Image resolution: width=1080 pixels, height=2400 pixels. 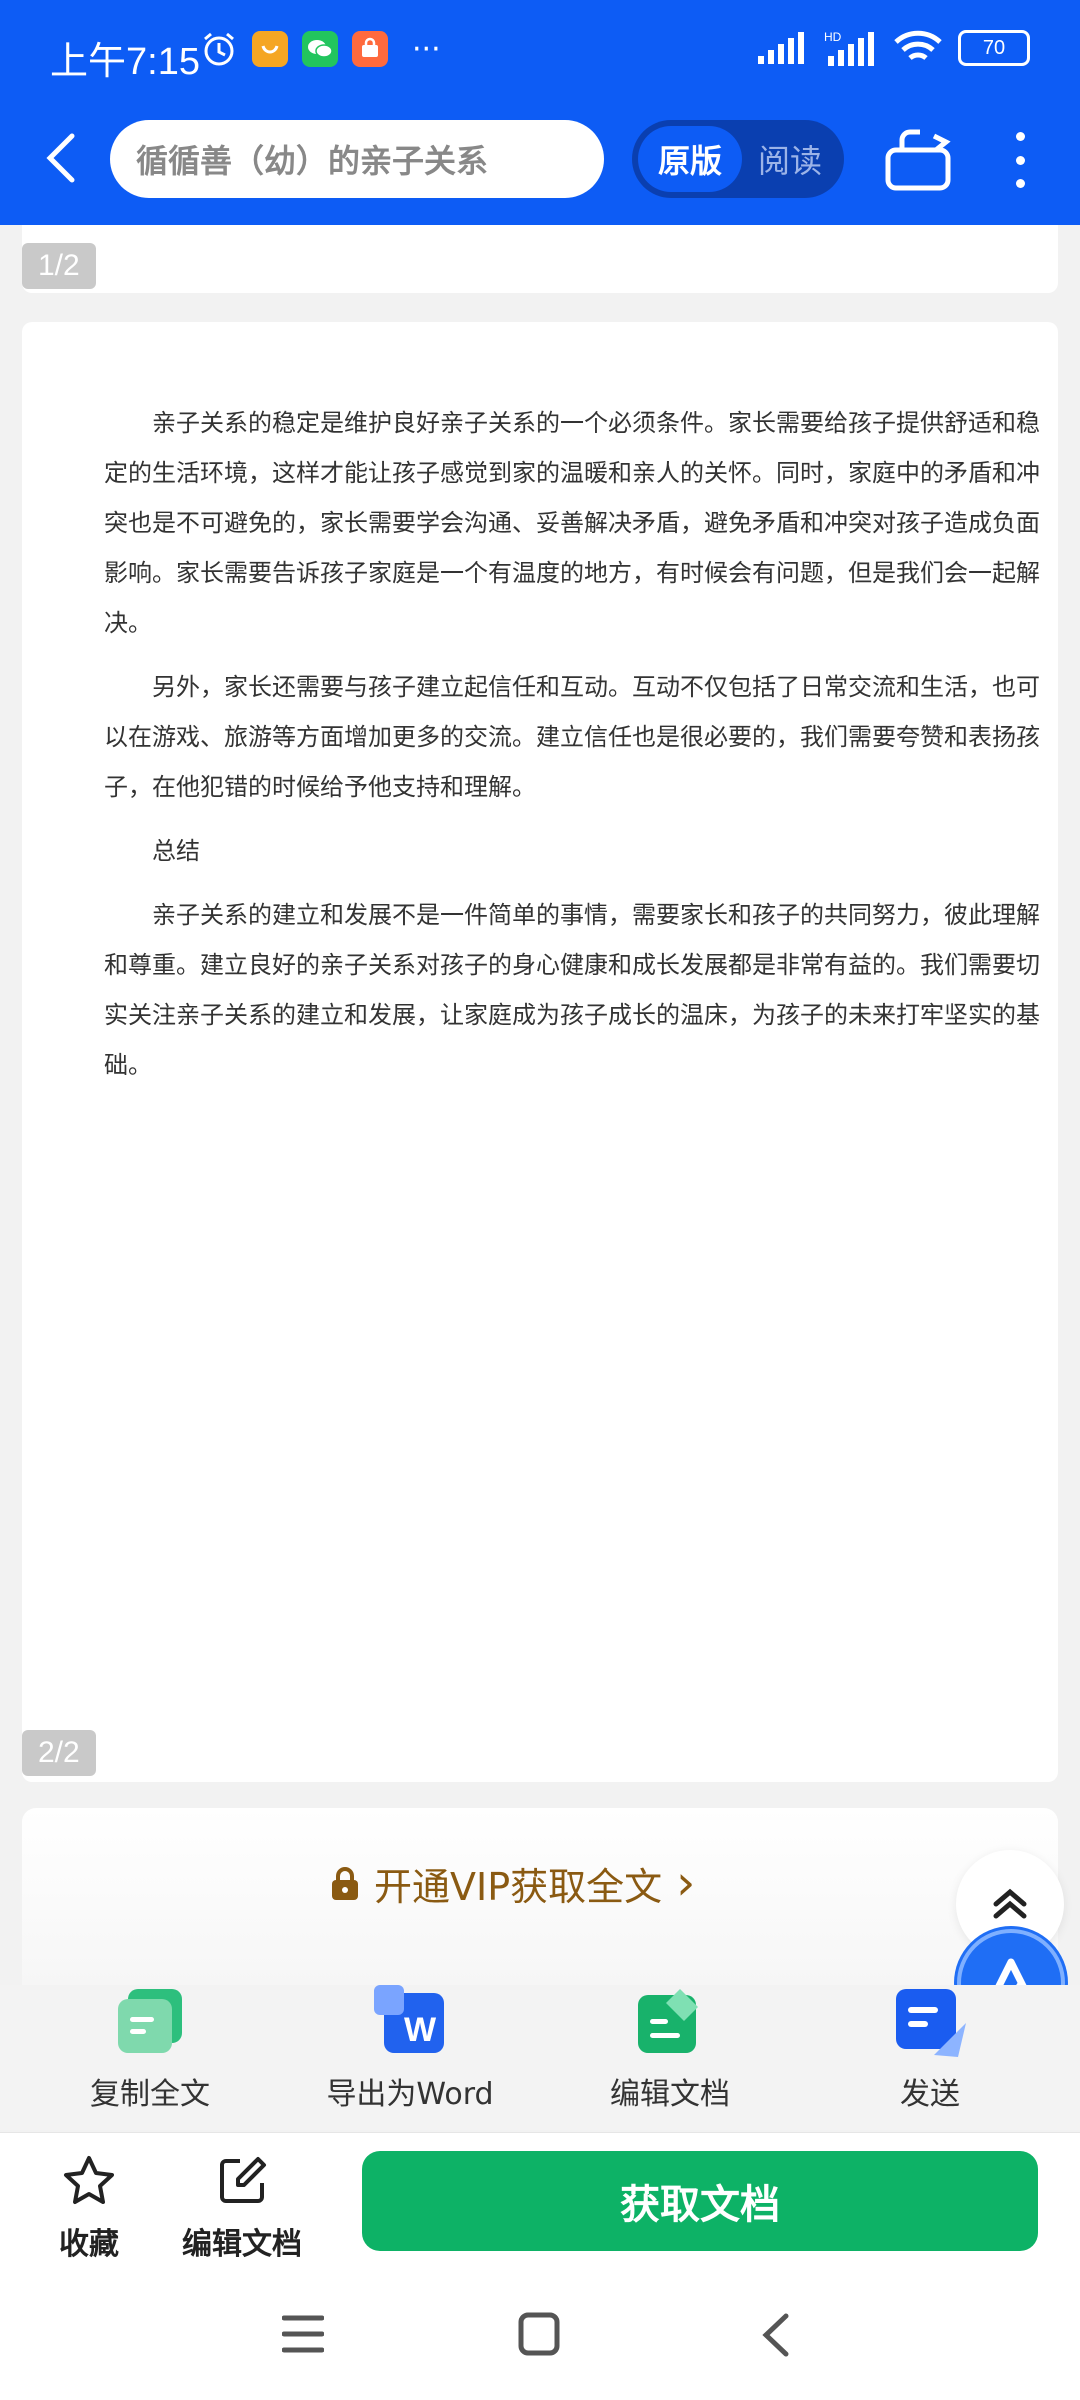 I want to click on tab-original: 原版, so click(x=690, y=159).